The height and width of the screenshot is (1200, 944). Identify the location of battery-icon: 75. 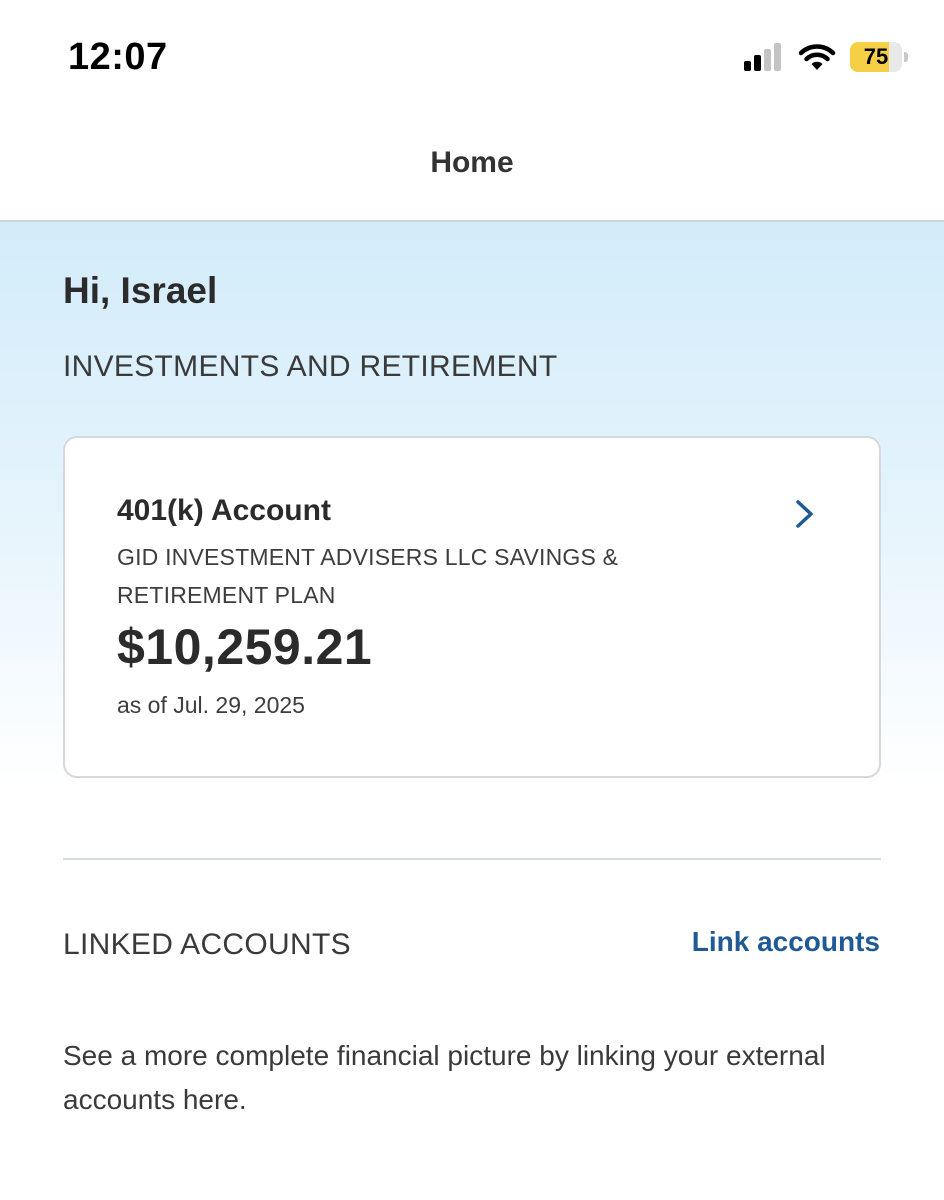
(879, 57).